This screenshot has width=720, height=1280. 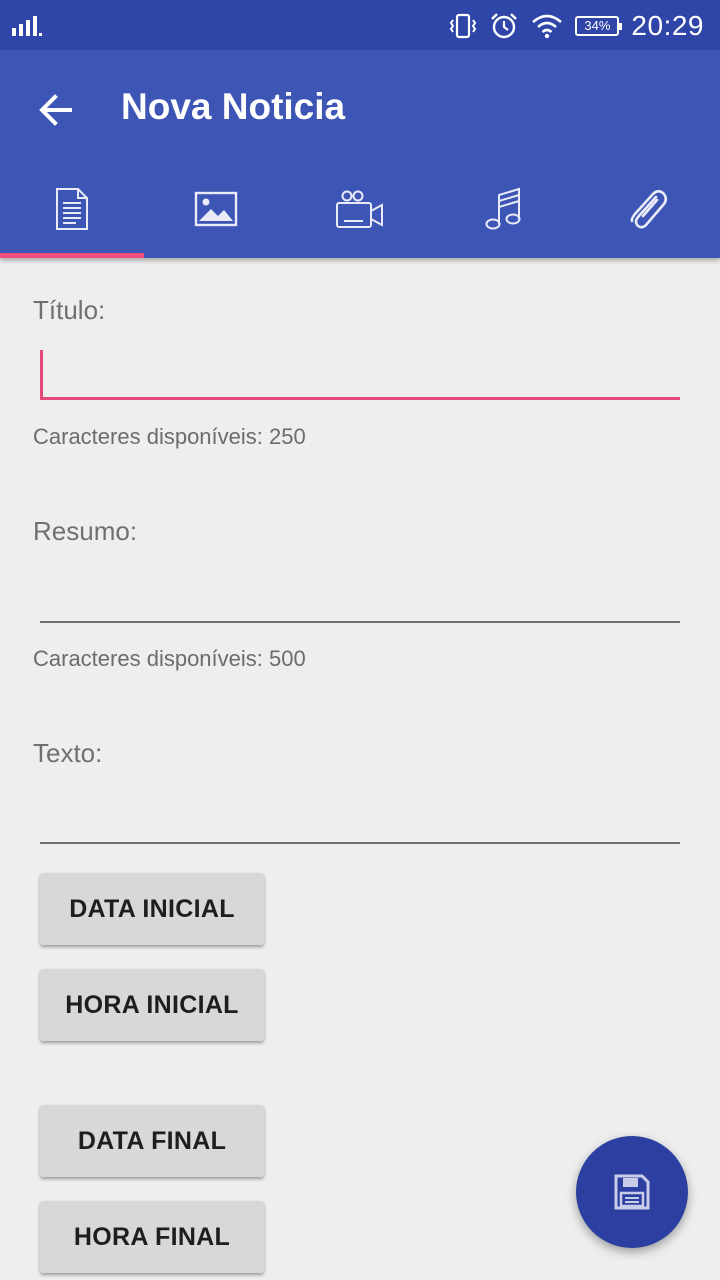 What do you see at coordinates (41, 374) in the screenshot?
I see `text-cursor` at bounding box center [41, 374].